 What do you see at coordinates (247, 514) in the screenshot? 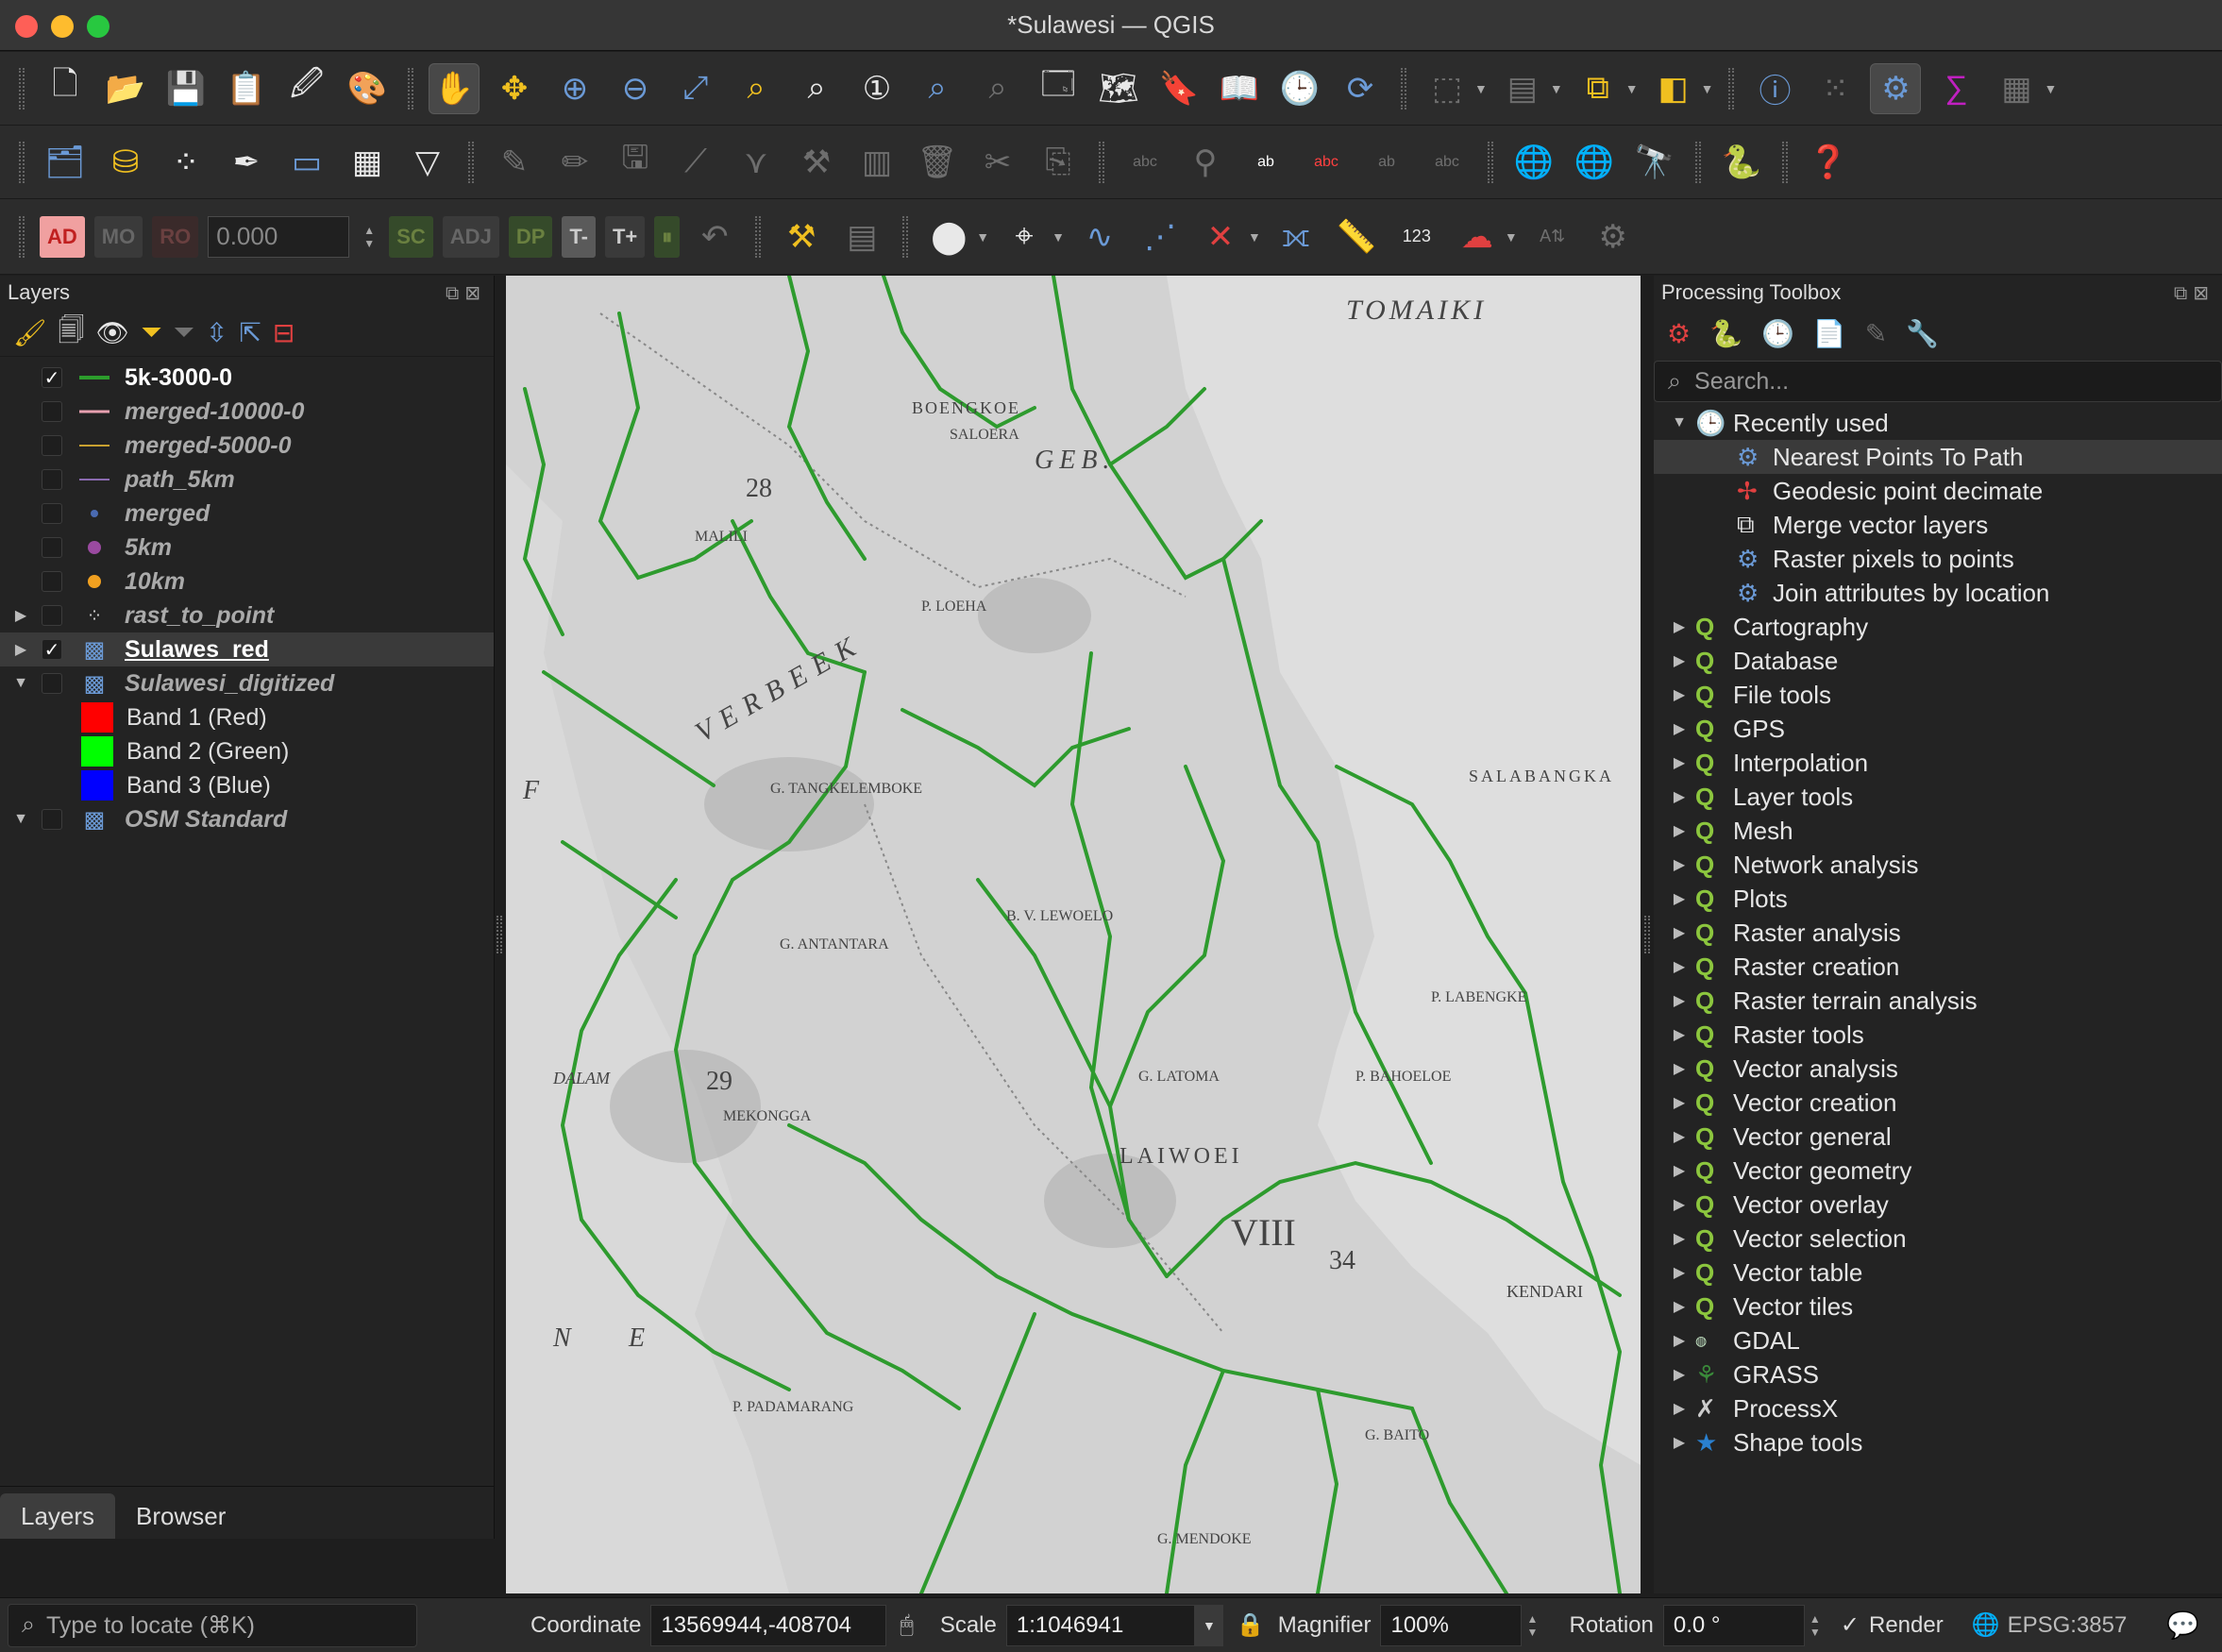
I see `layer-item: merged` at bounding box center [247, 514].